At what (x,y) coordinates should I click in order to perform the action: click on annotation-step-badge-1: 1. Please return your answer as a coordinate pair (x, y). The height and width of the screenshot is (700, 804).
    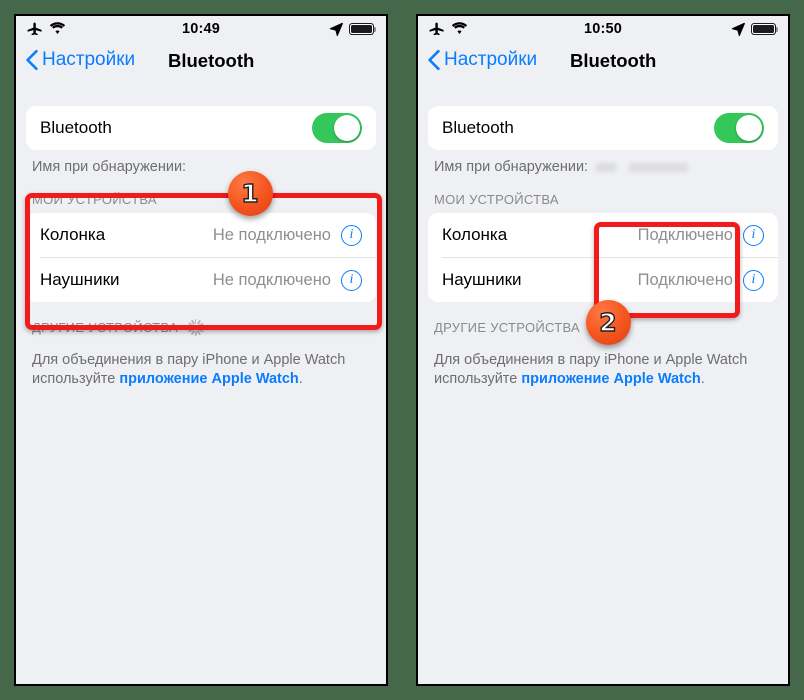
    Looking at the image, I should click on (250, 193).